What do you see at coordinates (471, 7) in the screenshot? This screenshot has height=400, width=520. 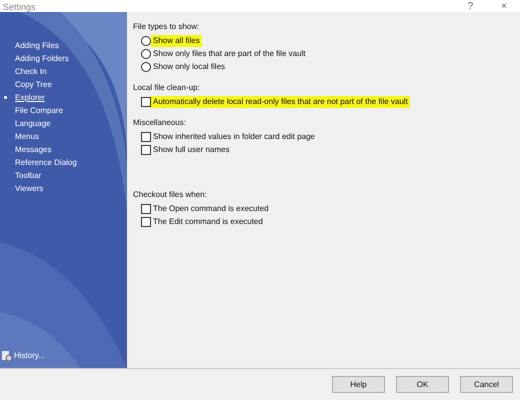 I see `help-button: ?` at bounding box center [471, 7].